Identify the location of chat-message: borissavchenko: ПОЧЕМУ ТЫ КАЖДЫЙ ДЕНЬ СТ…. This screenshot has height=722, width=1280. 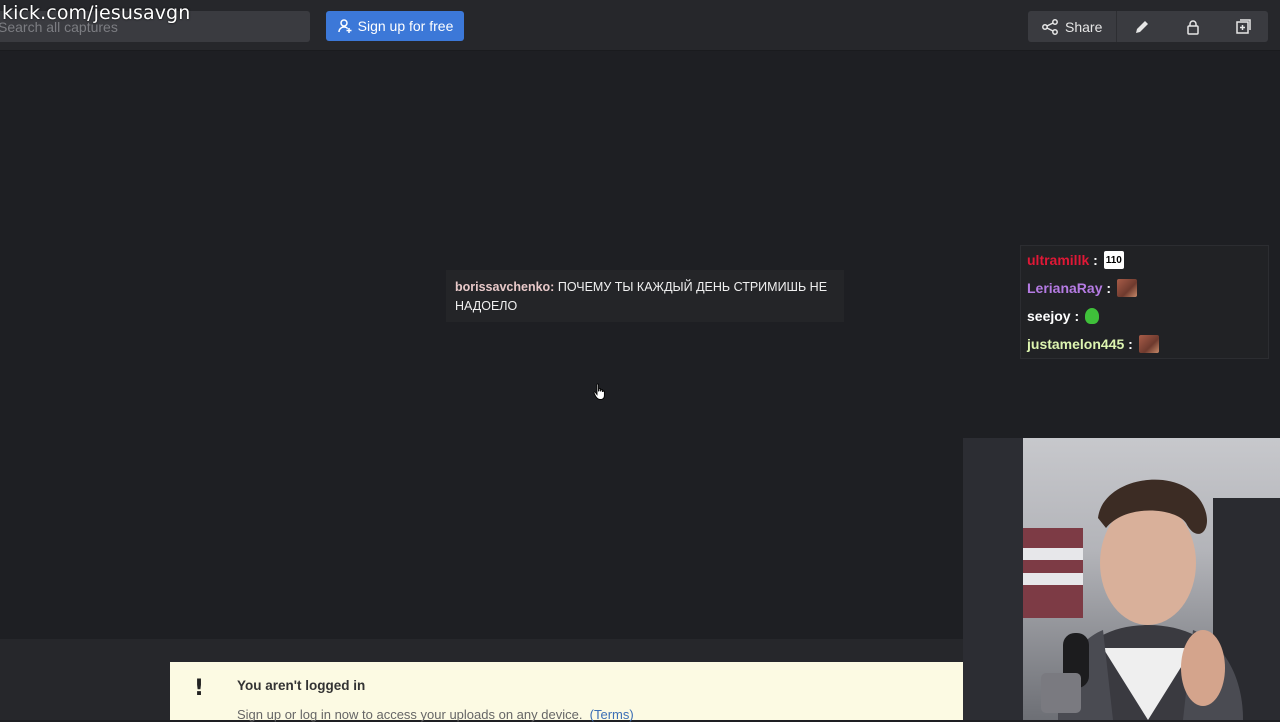
(645, 296).